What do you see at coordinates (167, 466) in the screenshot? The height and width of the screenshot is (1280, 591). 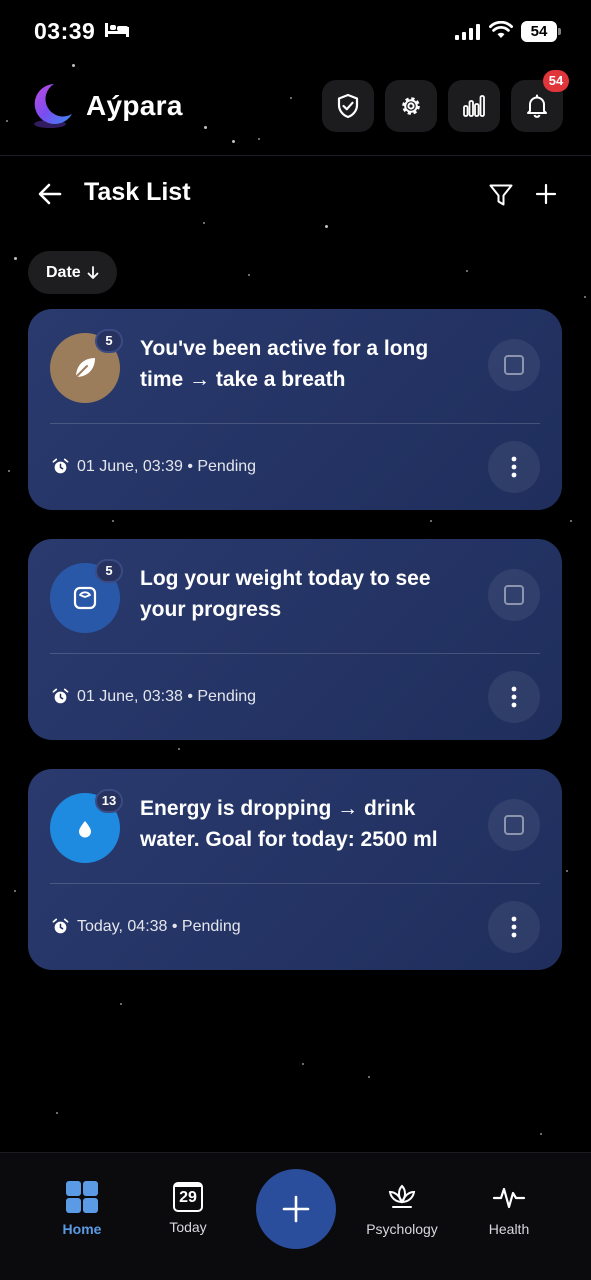 I see `task-meta: 01 June, 03:39 • Pending` at bounding box center [167, 466].